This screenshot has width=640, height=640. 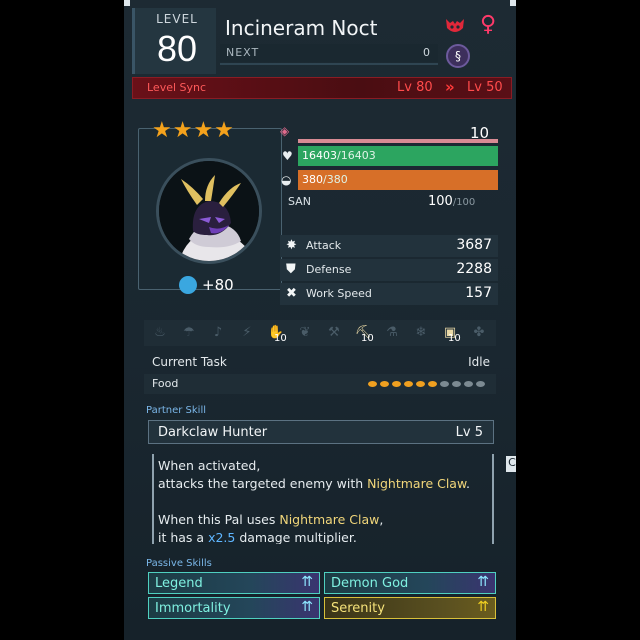 What do you see at coordinates (285, 131) in the screenshot?
I see `trust-icon: ◈` at bounding box center [285, 131].